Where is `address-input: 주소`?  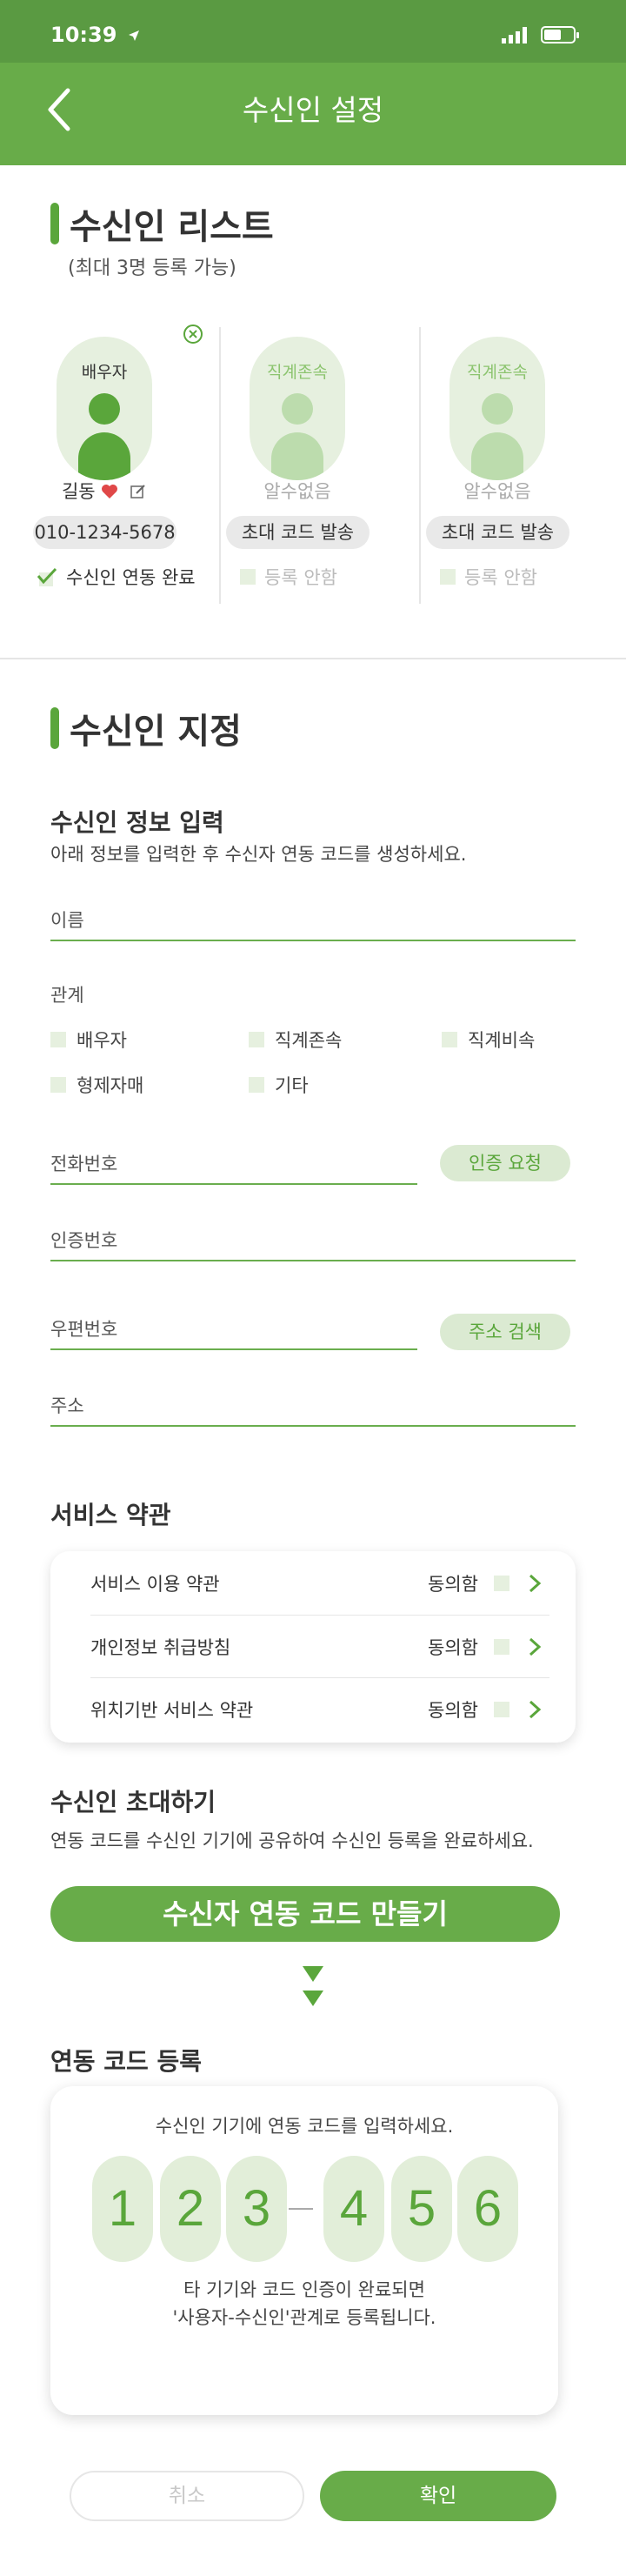 address-input: 주소 is located at coordinates (67, 1405).